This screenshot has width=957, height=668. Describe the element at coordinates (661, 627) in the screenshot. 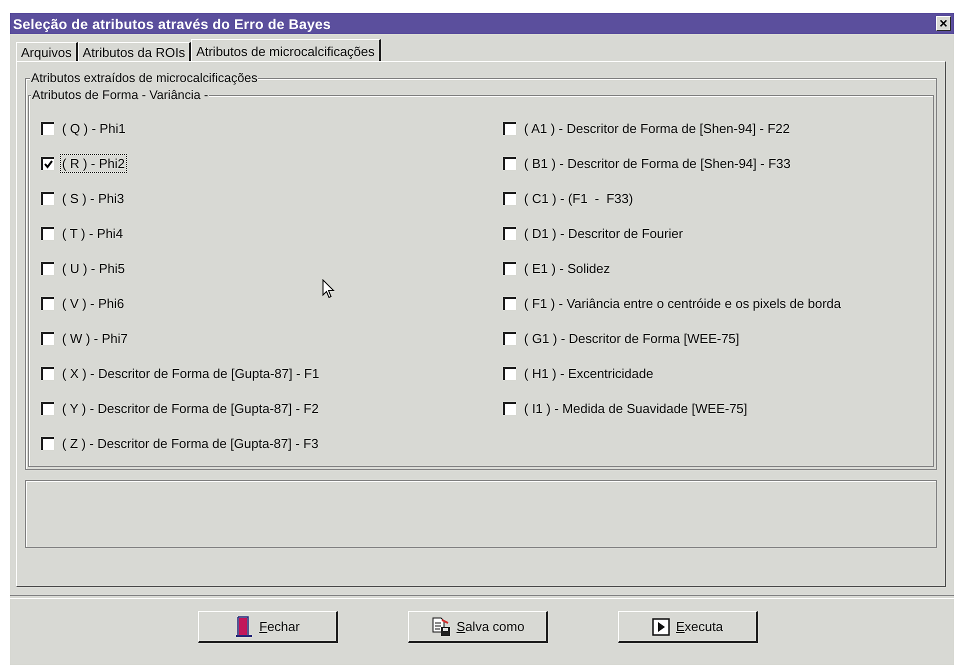

I see `play-icon` at that location.